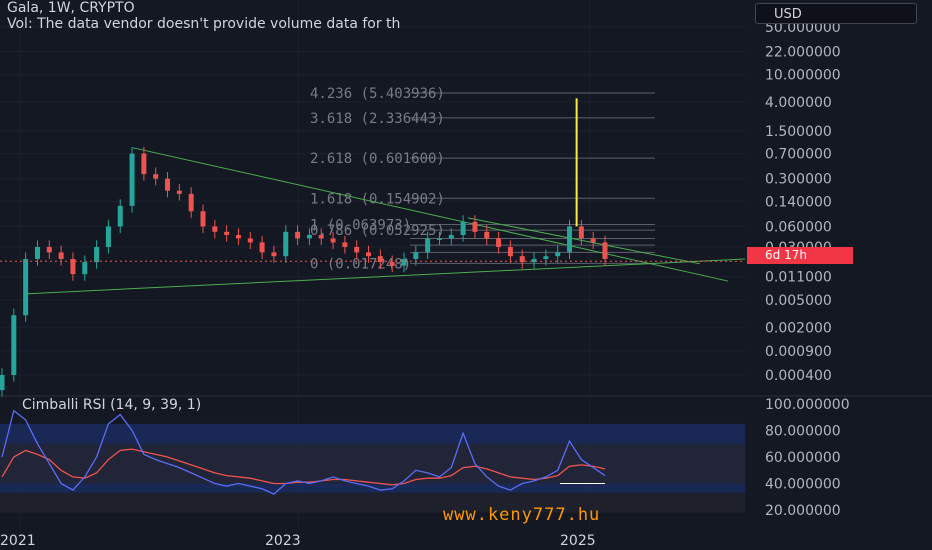  I want to click on rsi-tick-label: 40.000000, so click(803, 485).